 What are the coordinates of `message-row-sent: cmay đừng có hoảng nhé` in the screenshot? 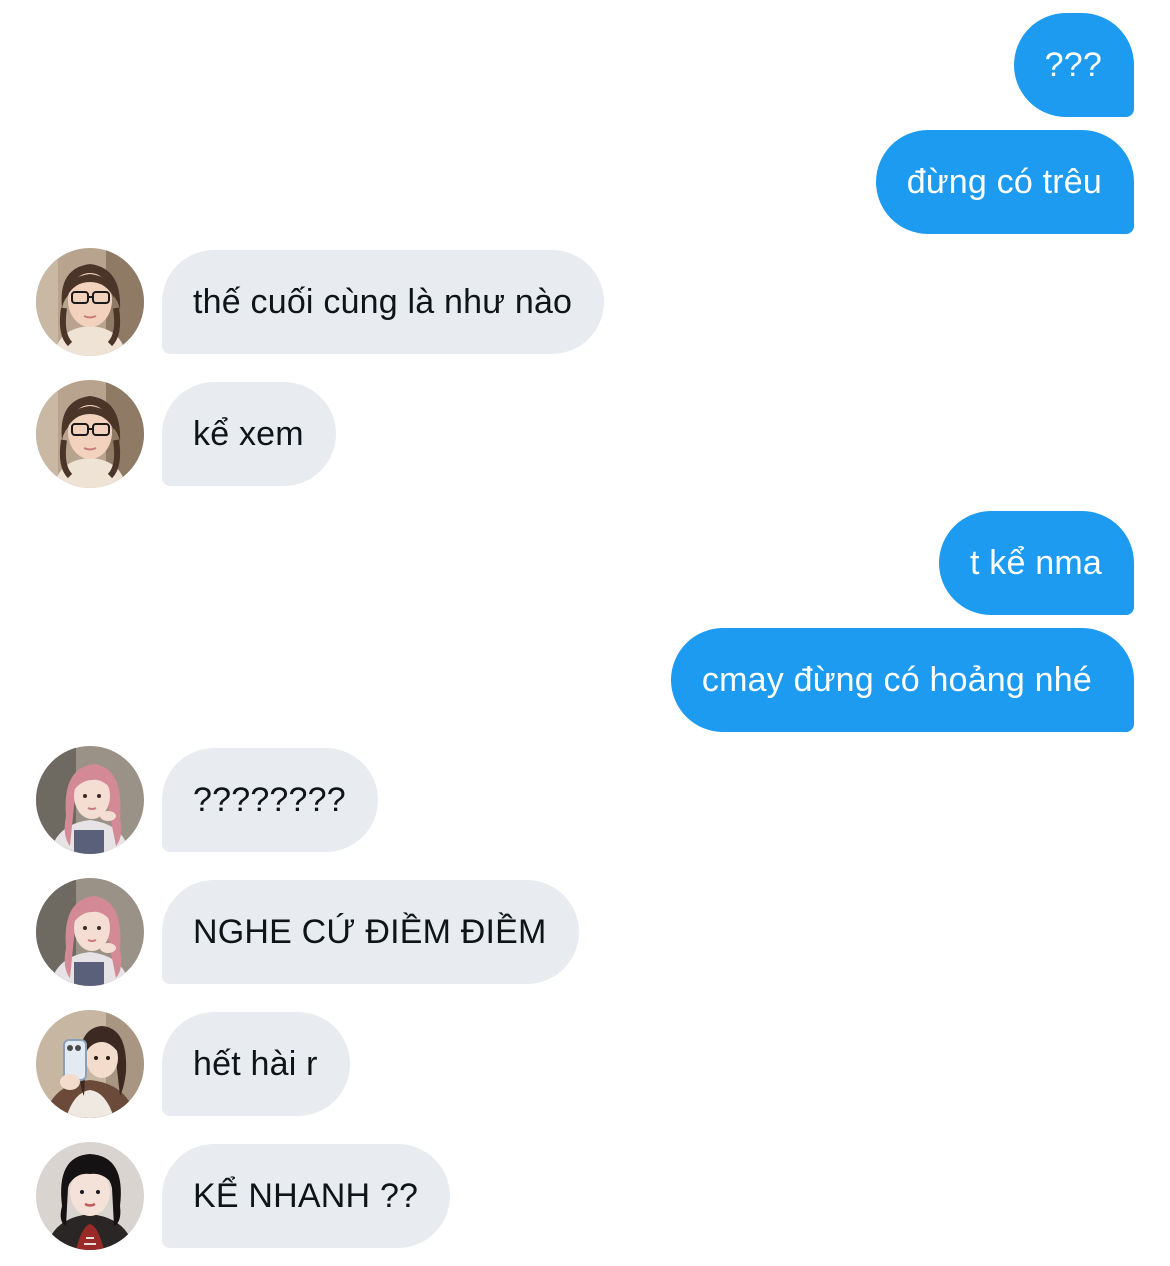 It's located at (585, 681).